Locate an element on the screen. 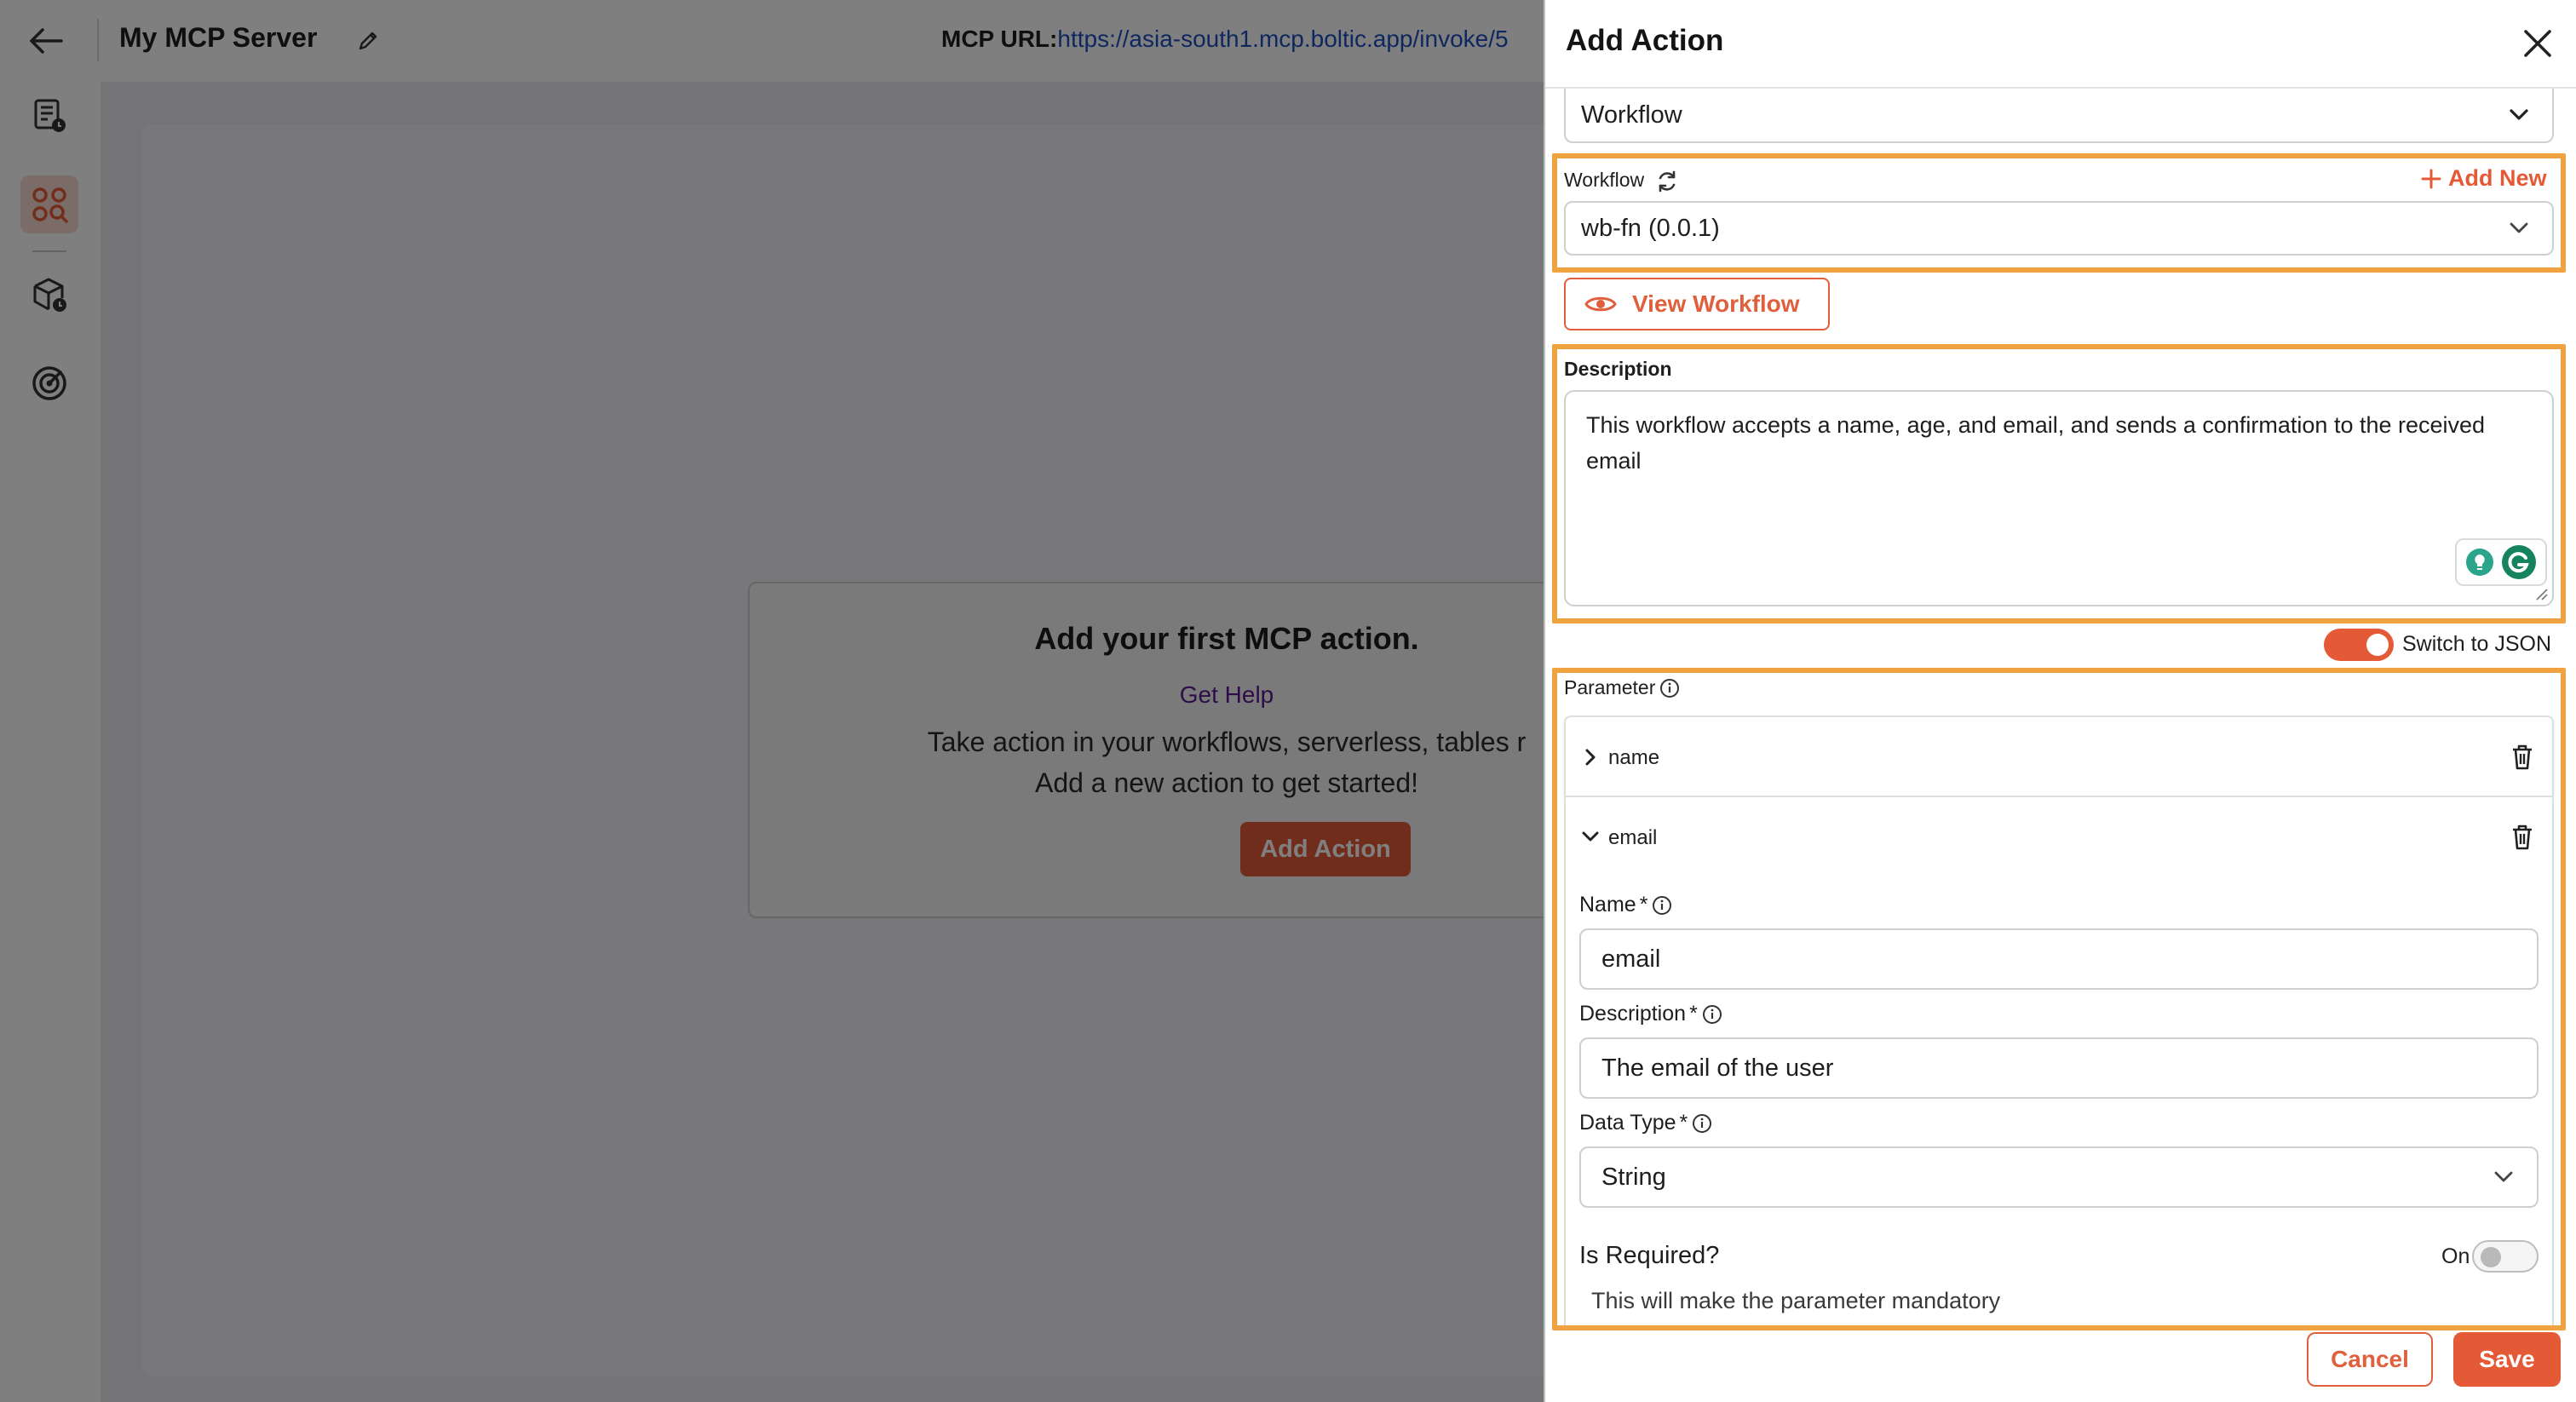 Image resolution: width=2576 pixels, height=1402 pixels. view-workflow-label: View Workflow is located at coordinates (1716, 303).